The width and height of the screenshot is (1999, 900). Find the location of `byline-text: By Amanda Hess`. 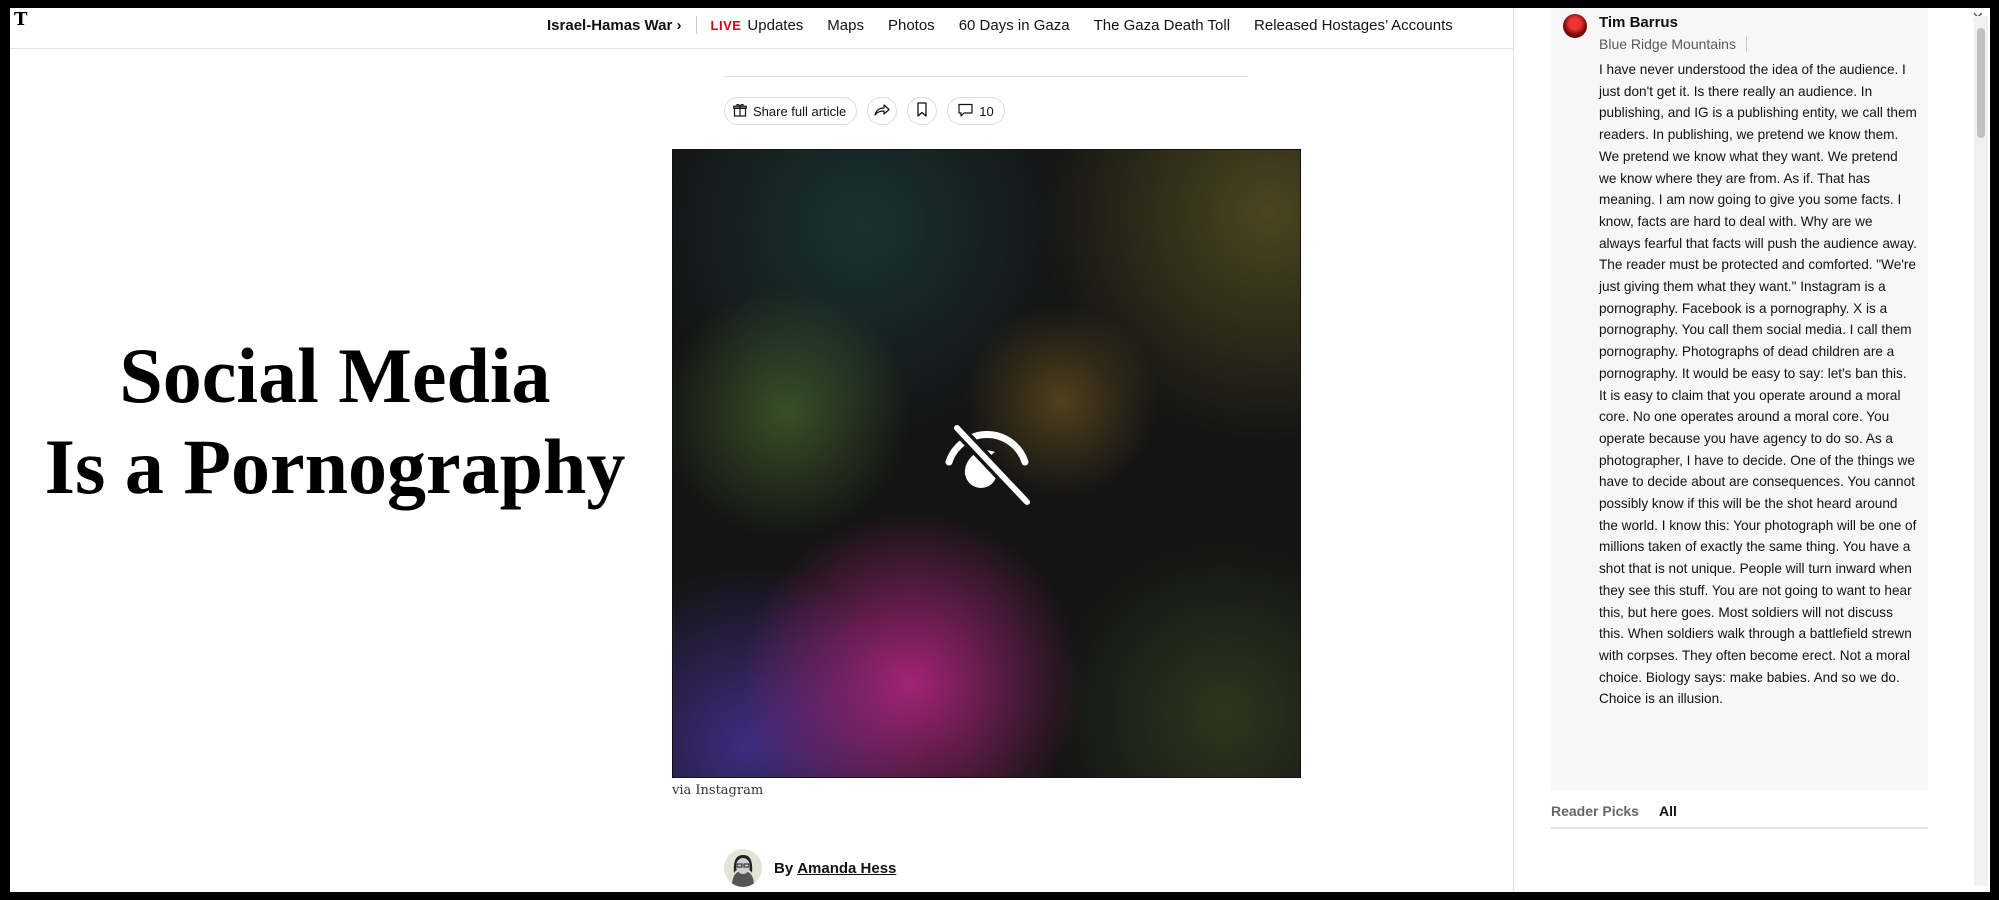

byline-text: By Amanda Hess is located at coordinates (835, 868).